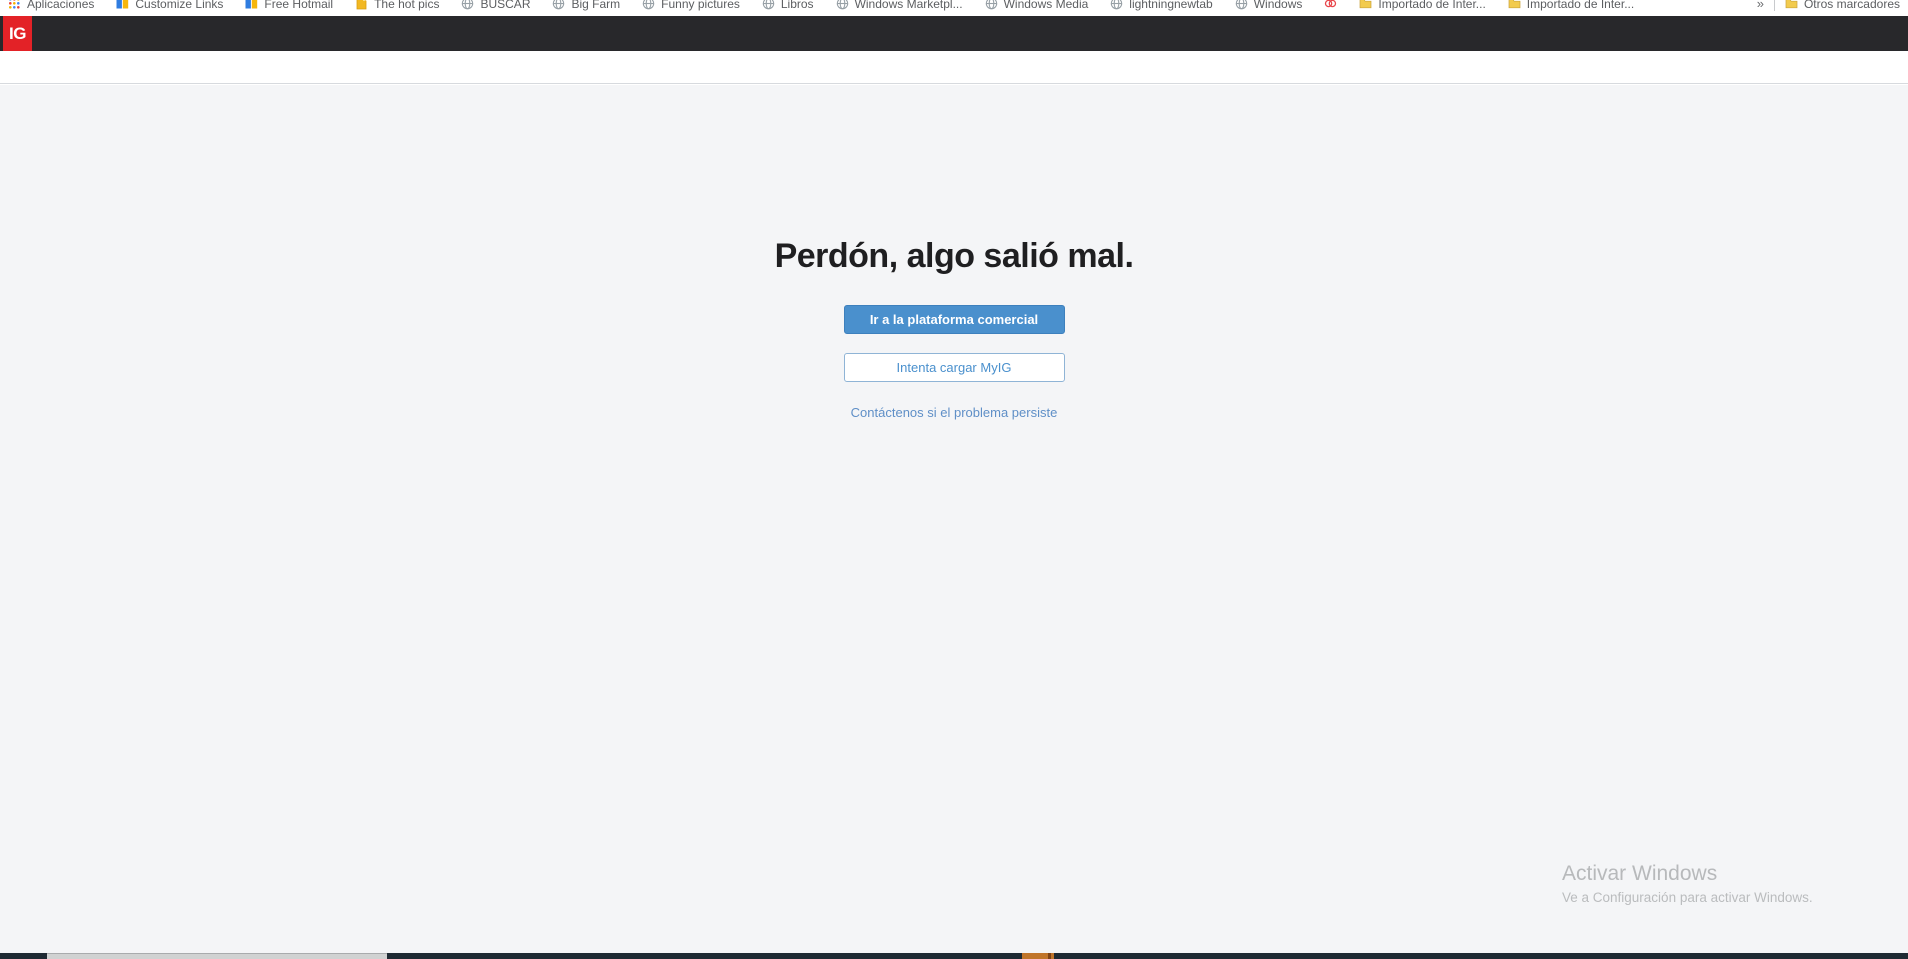  Describe the element at coordinates (1046, 5) in the screenshot. I see `bookmark-label: Windows Media` at that location.